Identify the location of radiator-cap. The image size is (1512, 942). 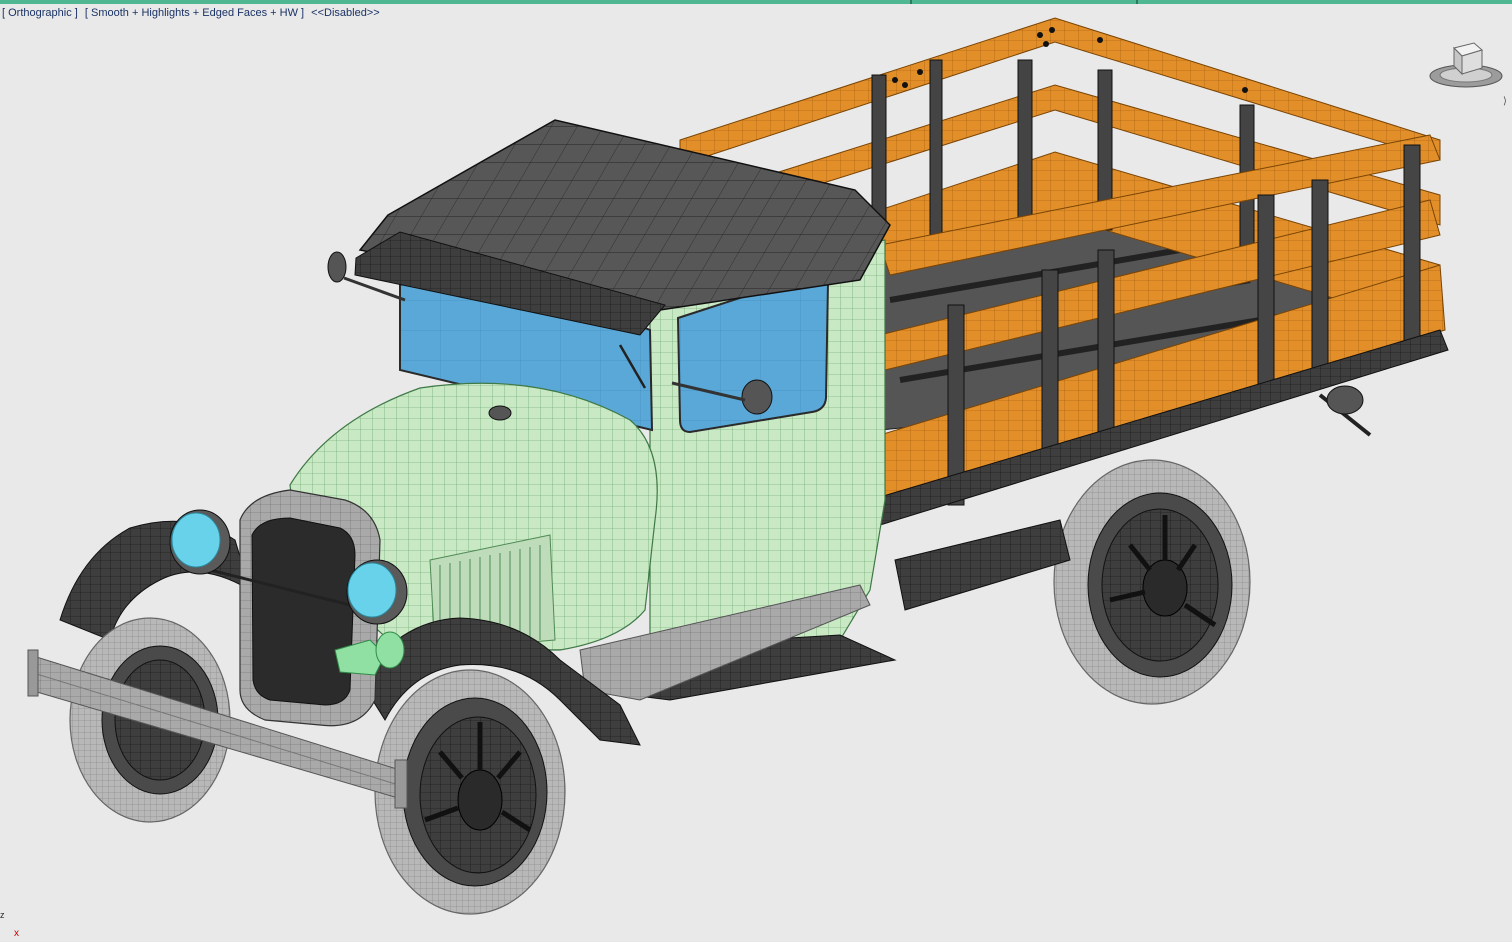
(500, 413).